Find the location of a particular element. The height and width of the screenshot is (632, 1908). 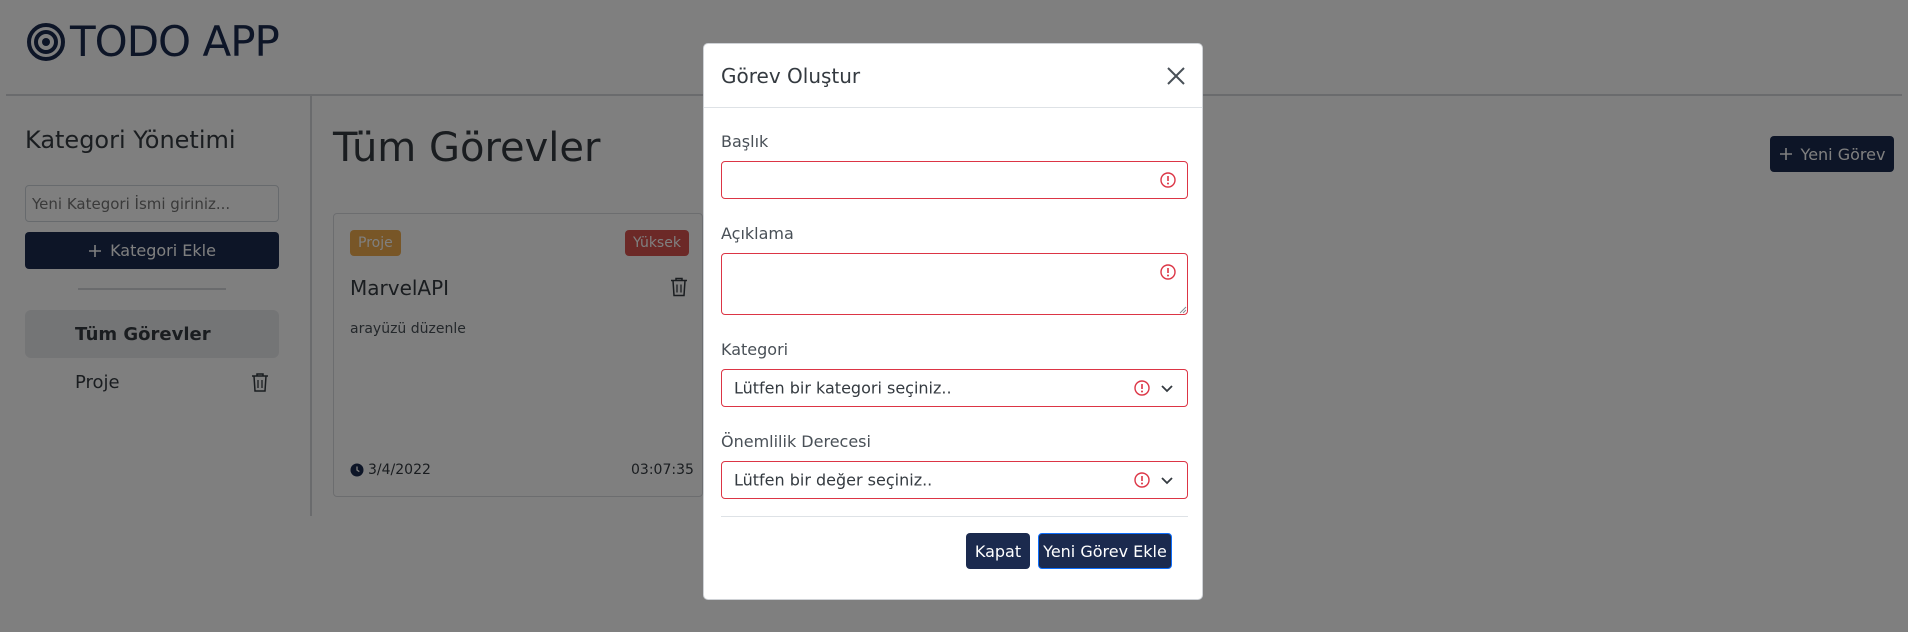

description-label: Açıklama is located at coordinates (757, 233).